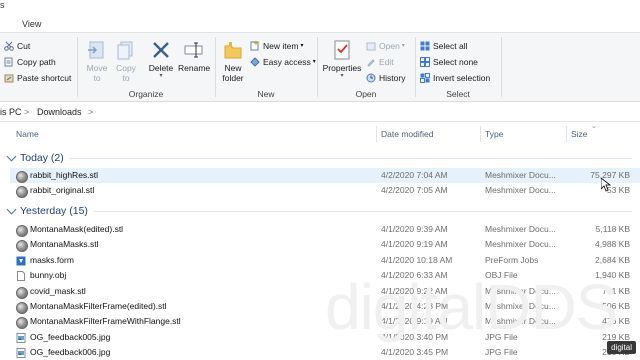  Describe the element at coordinates (342, 76) in the screenshot. I see `properties-chevron-icon: ▾` at that location.